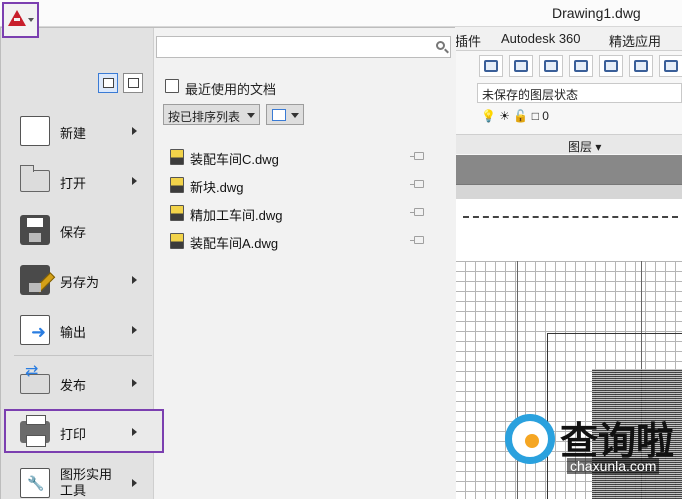 The width and height of the screenshot is (682, 499). I want to click on current-layer-row: 💡 ☀ 🔓 □ 0, so click(515, 118).